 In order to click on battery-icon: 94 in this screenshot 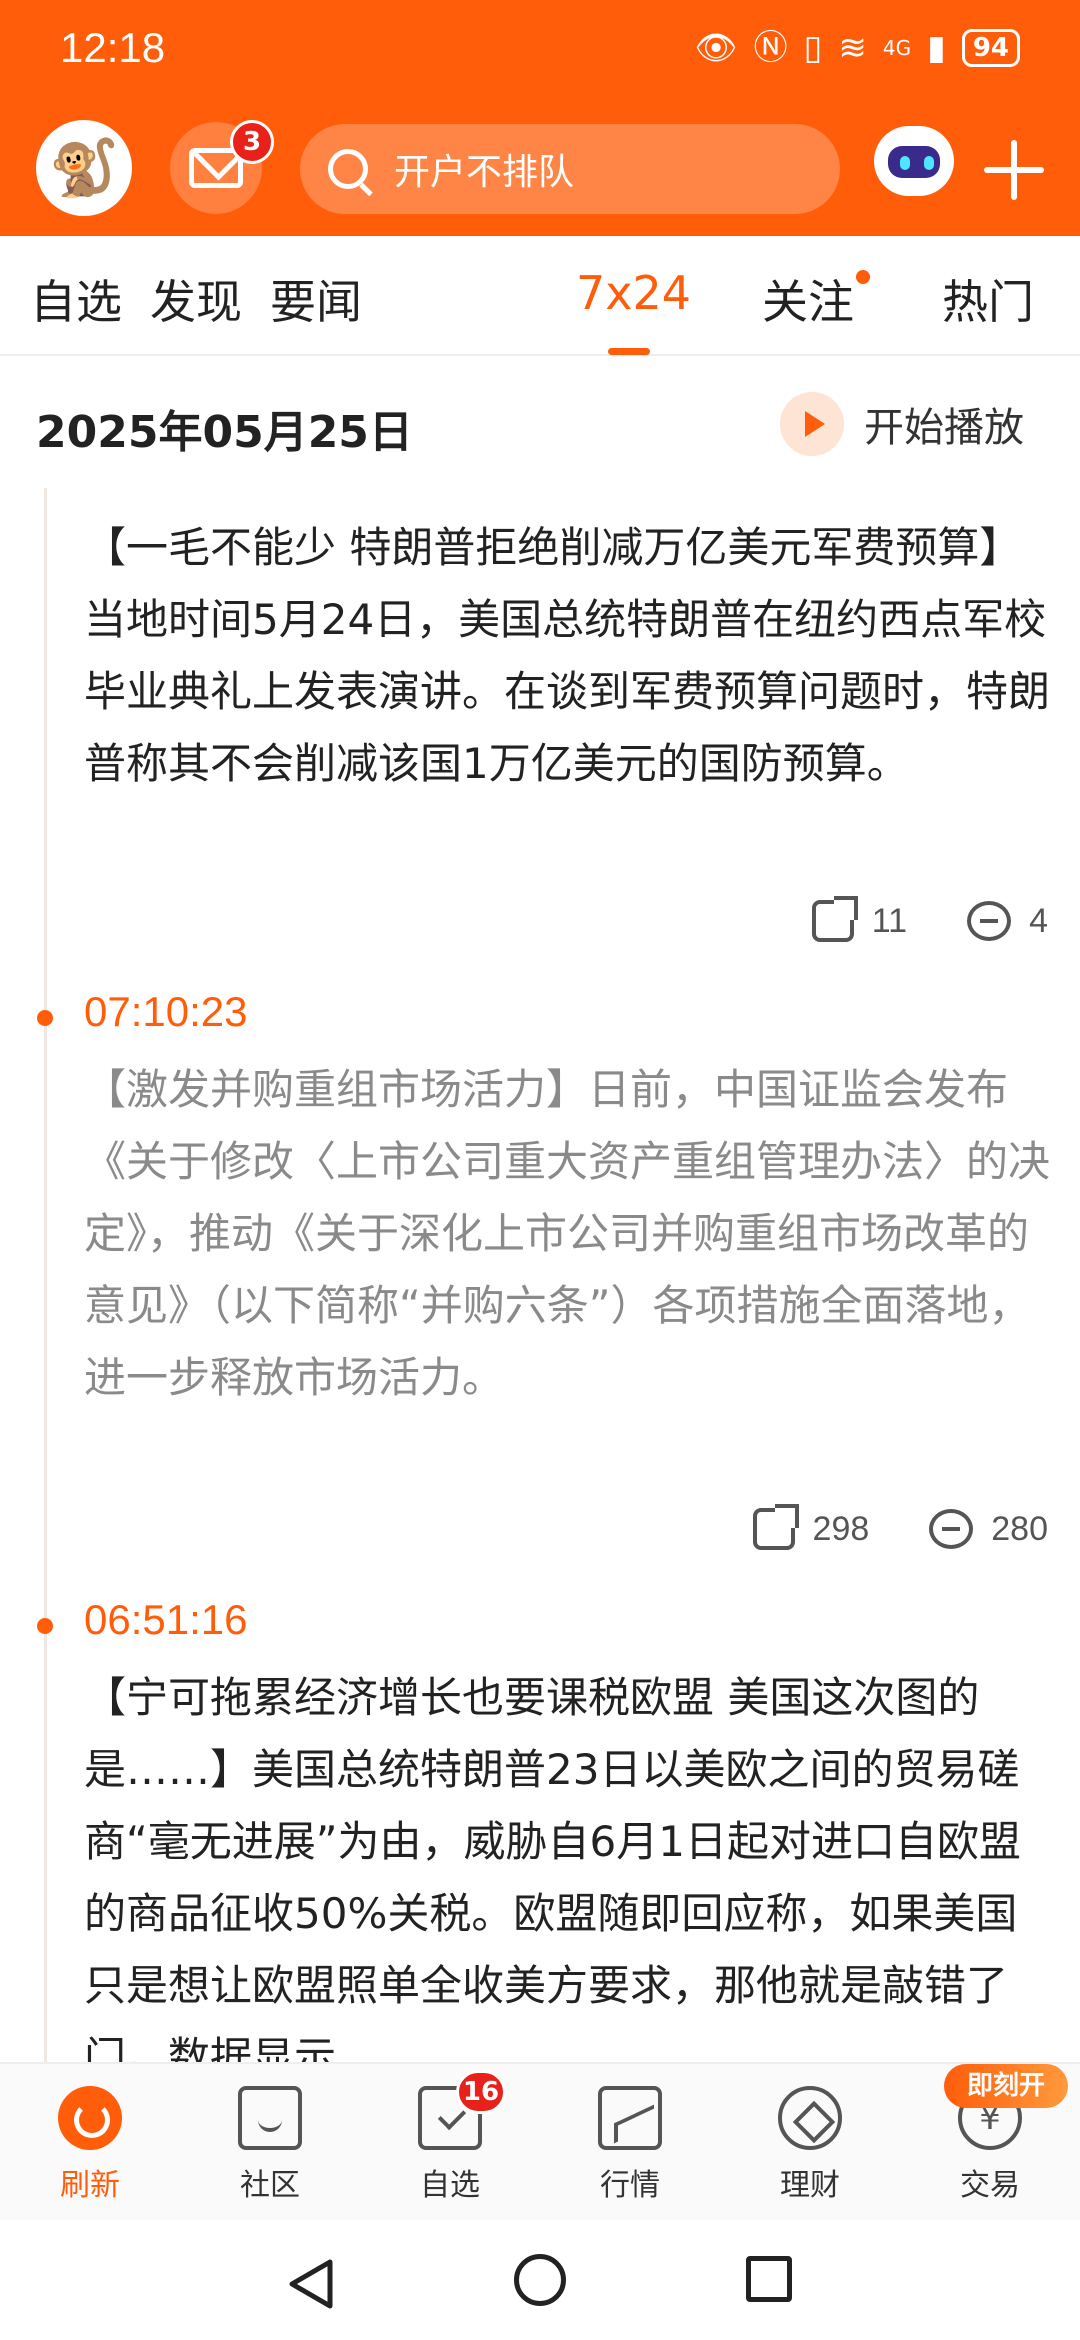, I will do `click(990, 48)`.